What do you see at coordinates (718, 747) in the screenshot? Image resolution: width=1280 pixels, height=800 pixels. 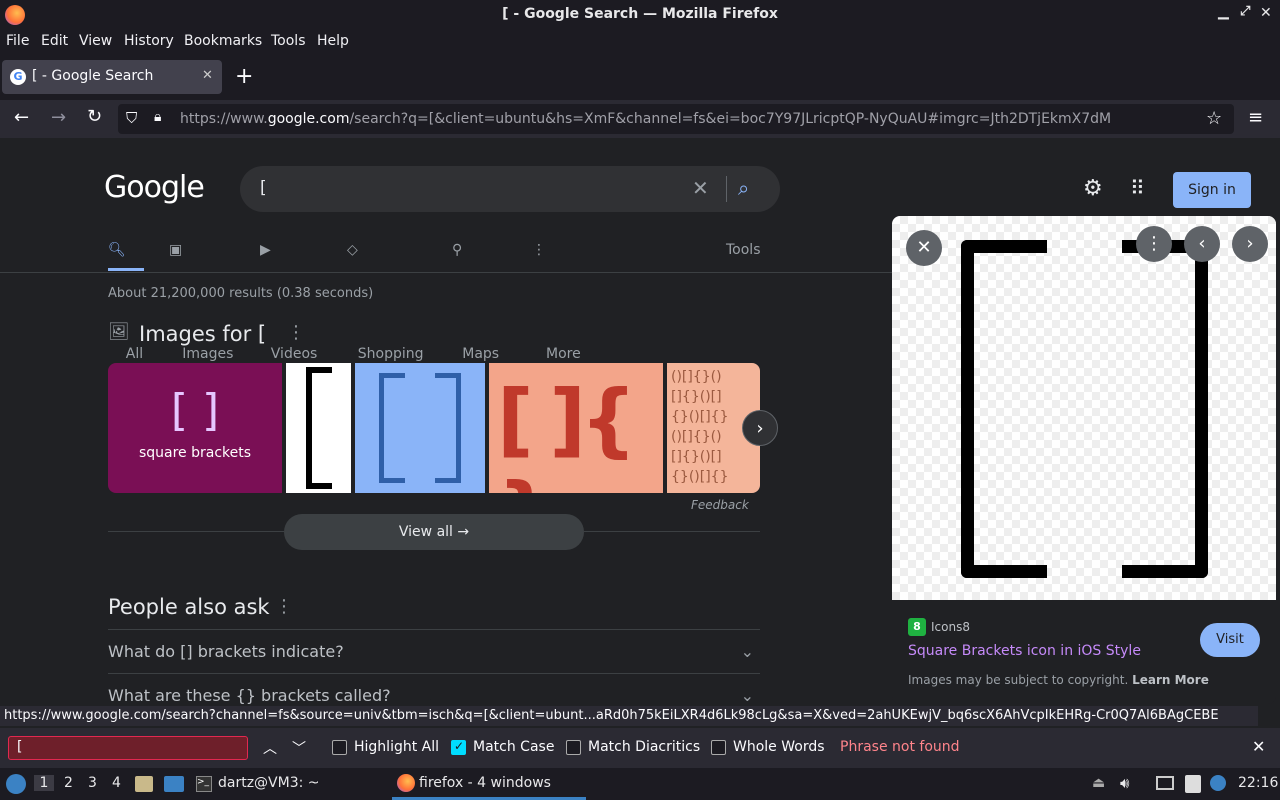 I see `whole-words-checkbox` at bounding box center [718, 747].